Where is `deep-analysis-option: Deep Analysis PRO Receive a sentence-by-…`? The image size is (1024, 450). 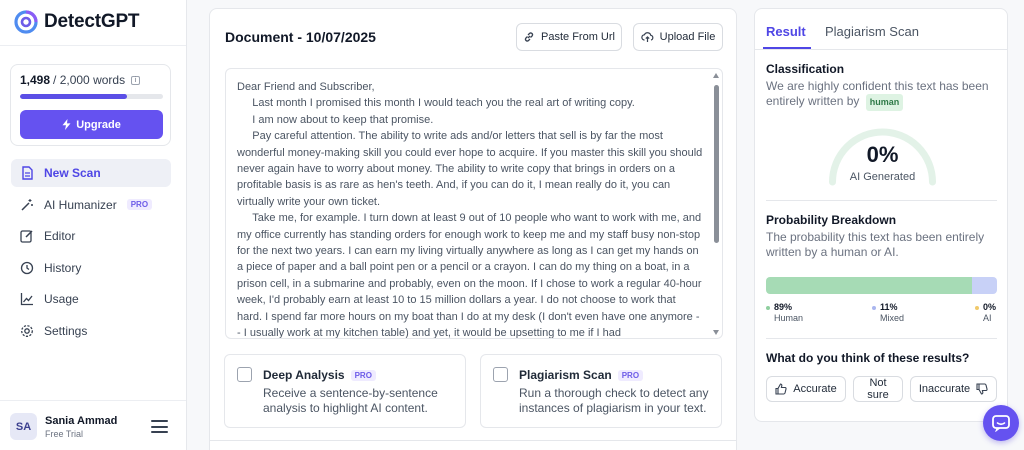
deep-analysis-option: Deep Analysis PRO Receive a sentence-by-… is located at coordinates (345, 391).